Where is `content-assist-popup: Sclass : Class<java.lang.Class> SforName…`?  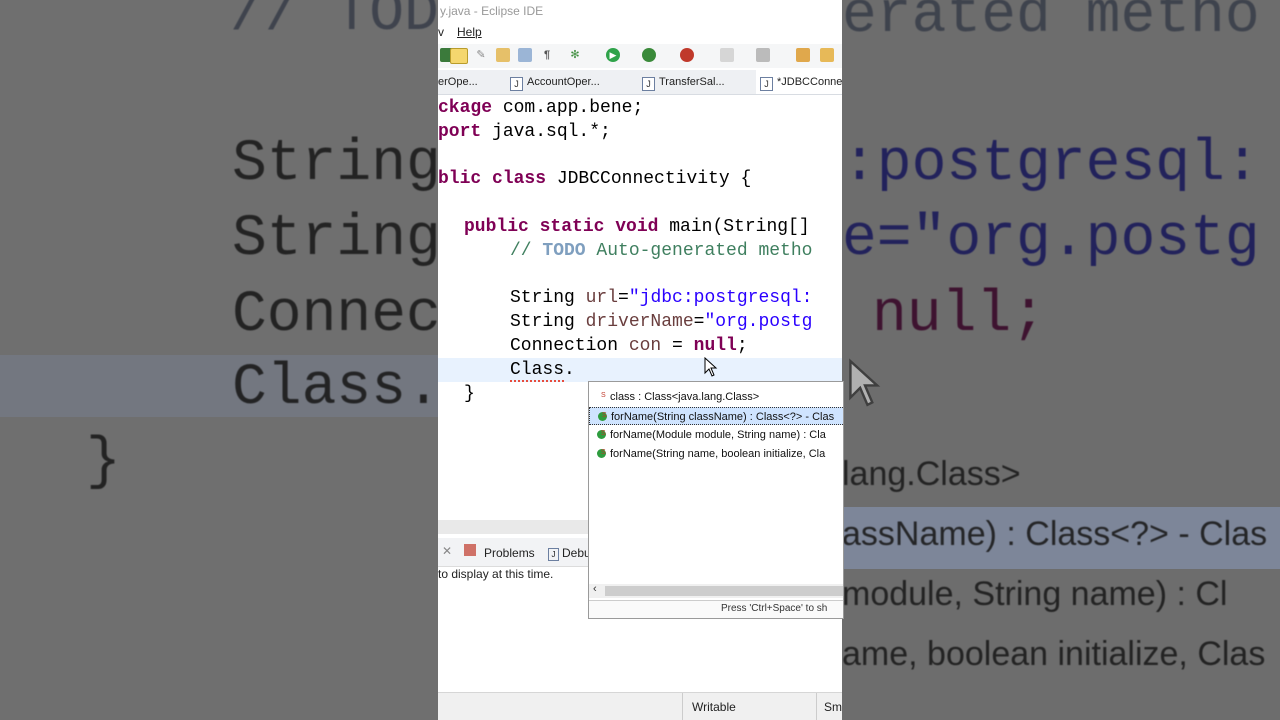 content-assist-popup: Sclass : Class<java.lang.Class> SforName… is located at coordinates (716, 500).